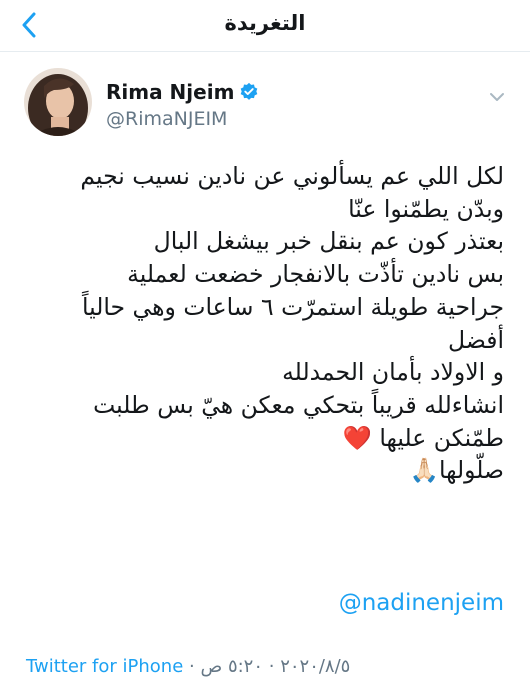 Image resolution: width=530 pixels, height=680 pixels. I want to click on tweet-line: انشاءلله قريباً بتحكي معكن هيّ بس طلبت, so click(298, 404).